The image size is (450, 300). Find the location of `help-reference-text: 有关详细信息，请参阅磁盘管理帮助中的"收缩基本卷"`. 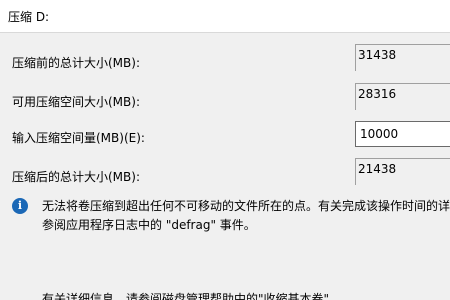

help-reference-text: 有关详细信息，请参阅磁盘管理帮助中的"收缩基本卷" is located at coordinates (186, 296).